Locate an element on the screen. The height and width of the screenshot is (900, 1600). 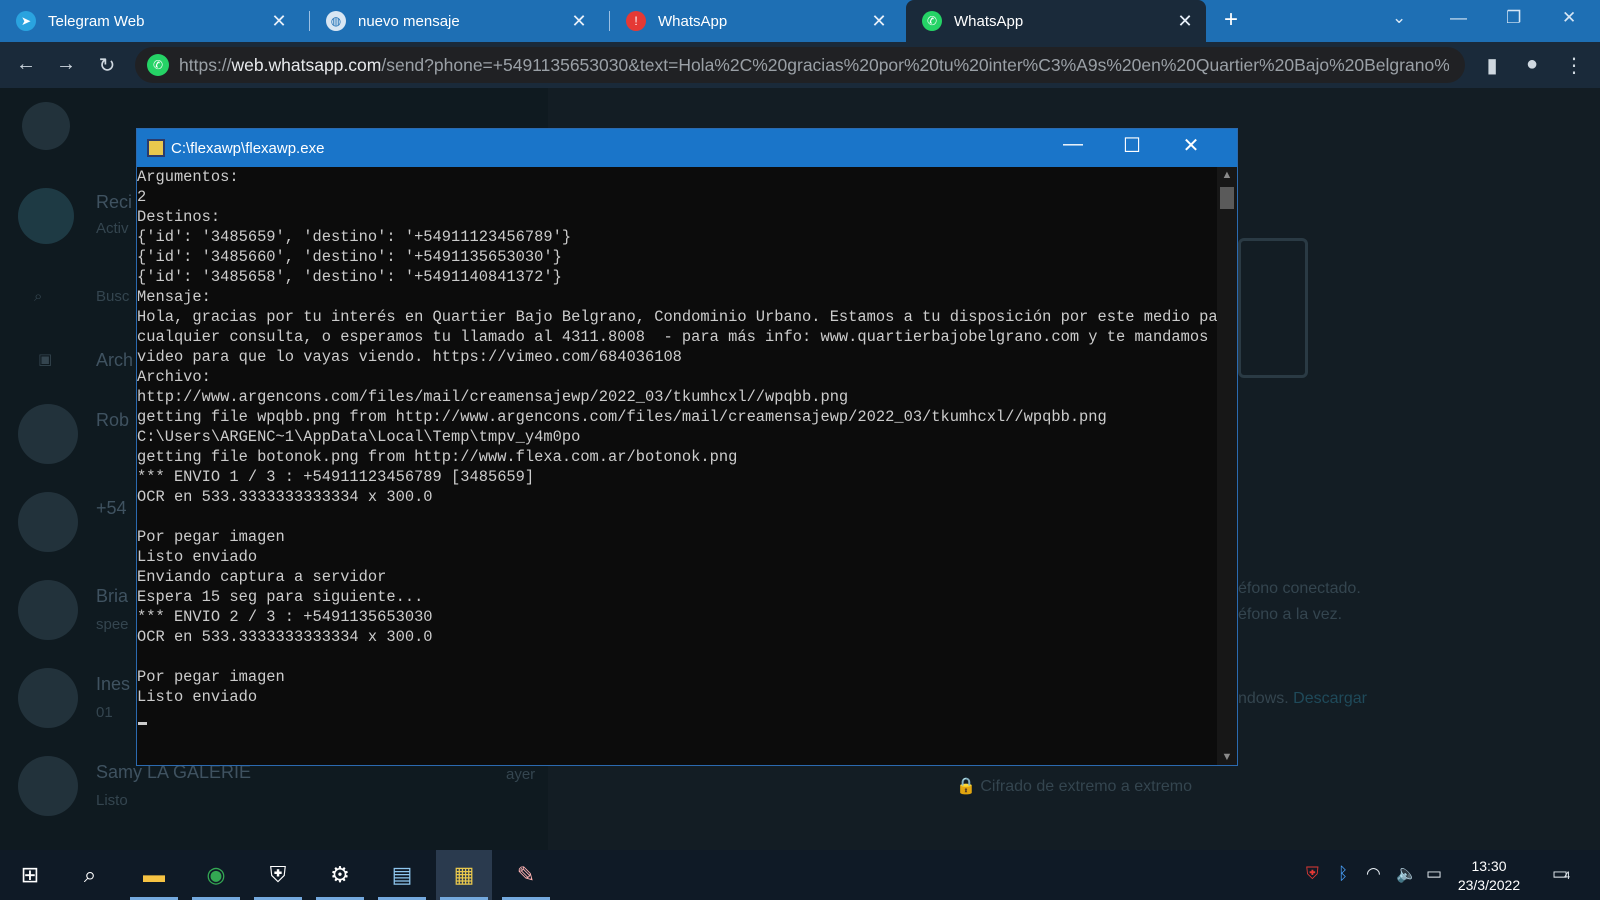
new-tab-icon: + is located at coordinates (1231, 20).